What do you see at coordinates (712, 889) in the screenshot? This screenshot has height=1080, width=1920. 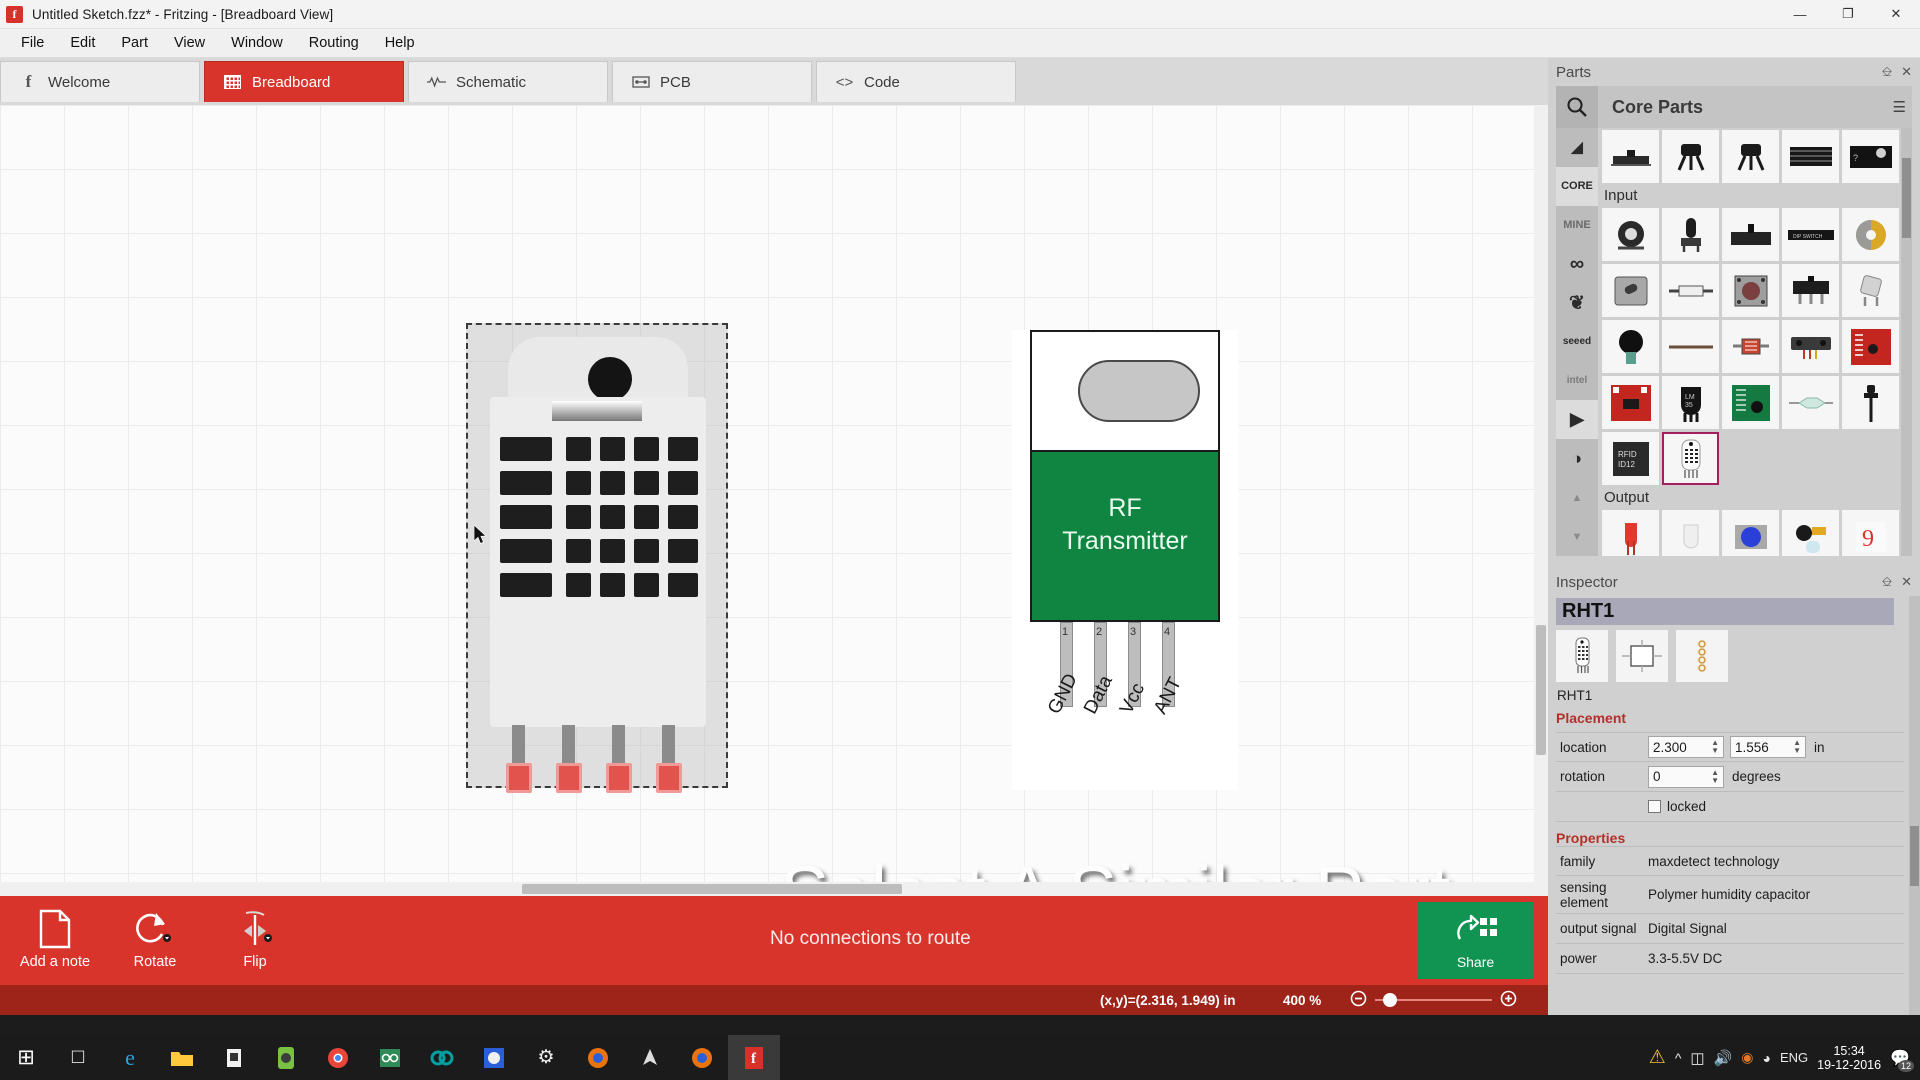 I see `canvas-hscroll-thumb` at bounding box center [712, 889].